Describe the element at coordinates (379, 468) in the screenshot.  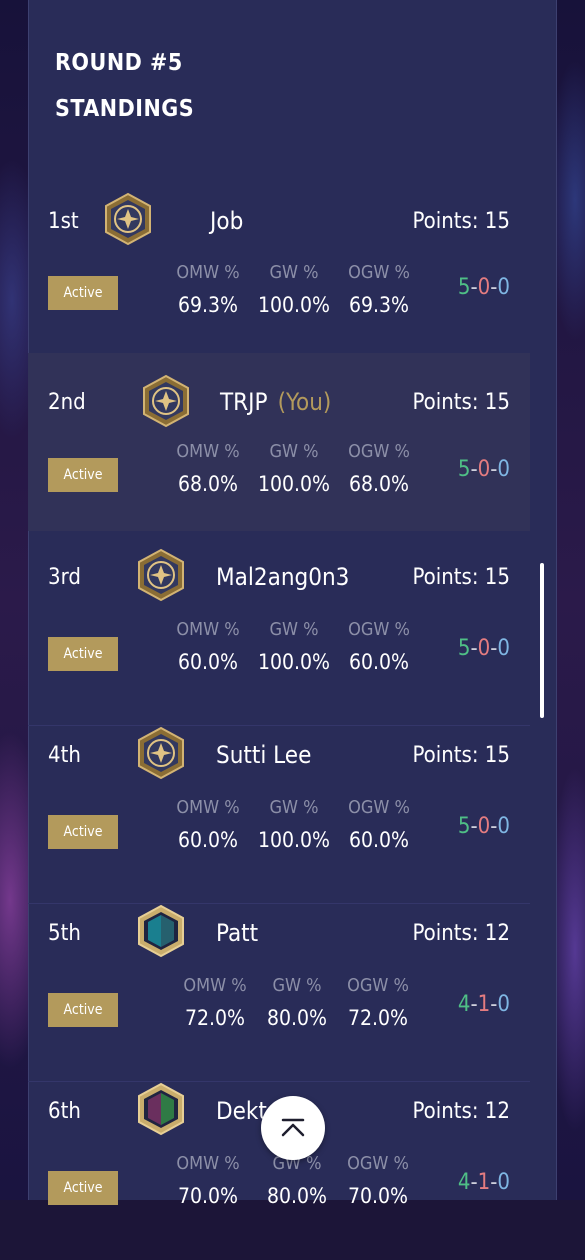
I see `ogw-stat: OGW % 68.0%` at that location.